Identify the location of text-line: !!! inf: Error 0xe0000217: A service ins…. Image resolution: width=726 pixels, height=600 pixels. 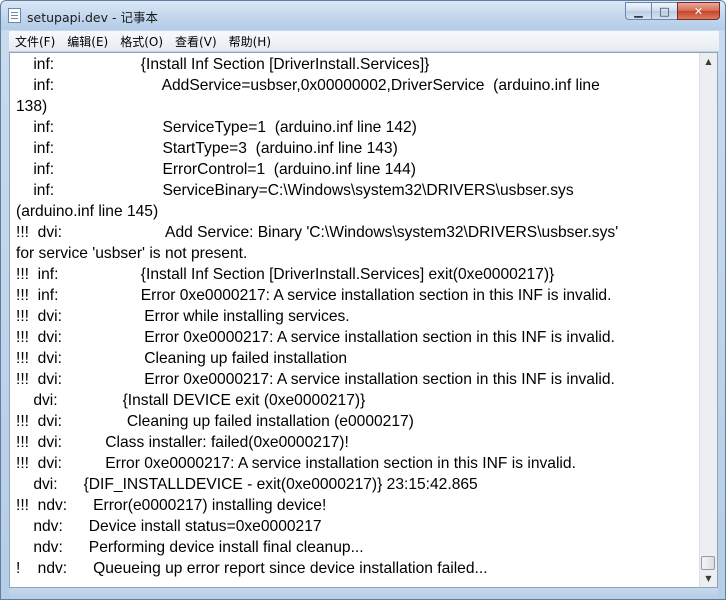
(314, 295).